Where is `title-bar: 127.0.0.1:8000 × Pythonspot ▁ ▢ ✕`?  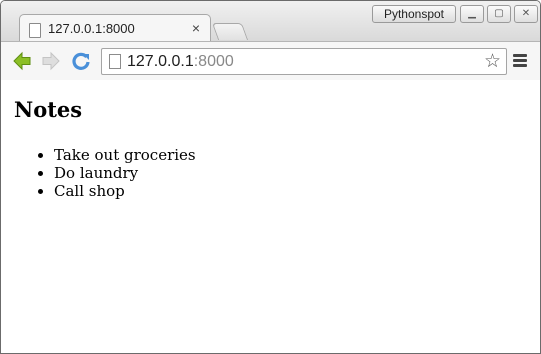
title-bar: 127.0.0.1:8000 × Pythonspot ▁ ▢ ✕ is located at coordinates (270, 22).